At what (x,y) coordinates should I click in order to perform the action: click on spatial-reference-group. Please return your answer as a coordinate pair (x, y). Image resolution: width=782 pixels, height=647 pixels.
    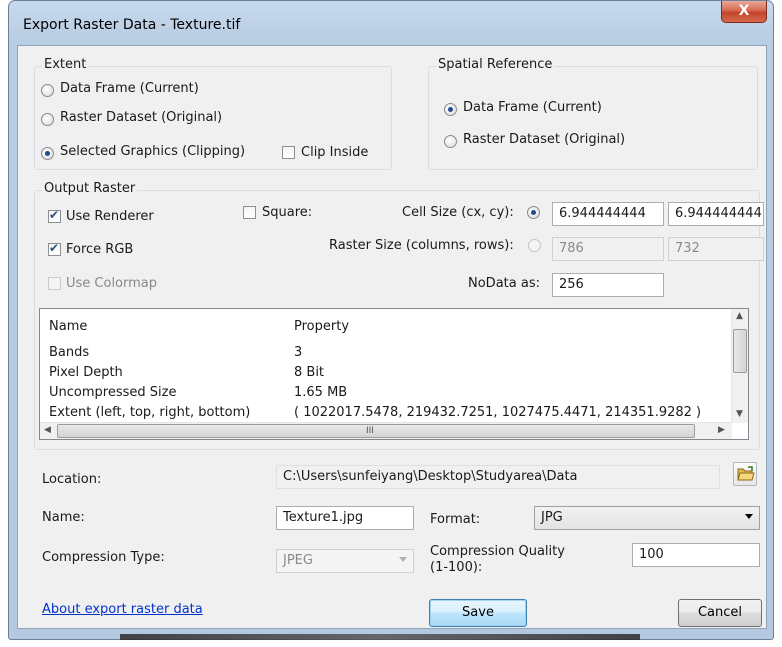
    Looking at the image, I should click on (593, 118).